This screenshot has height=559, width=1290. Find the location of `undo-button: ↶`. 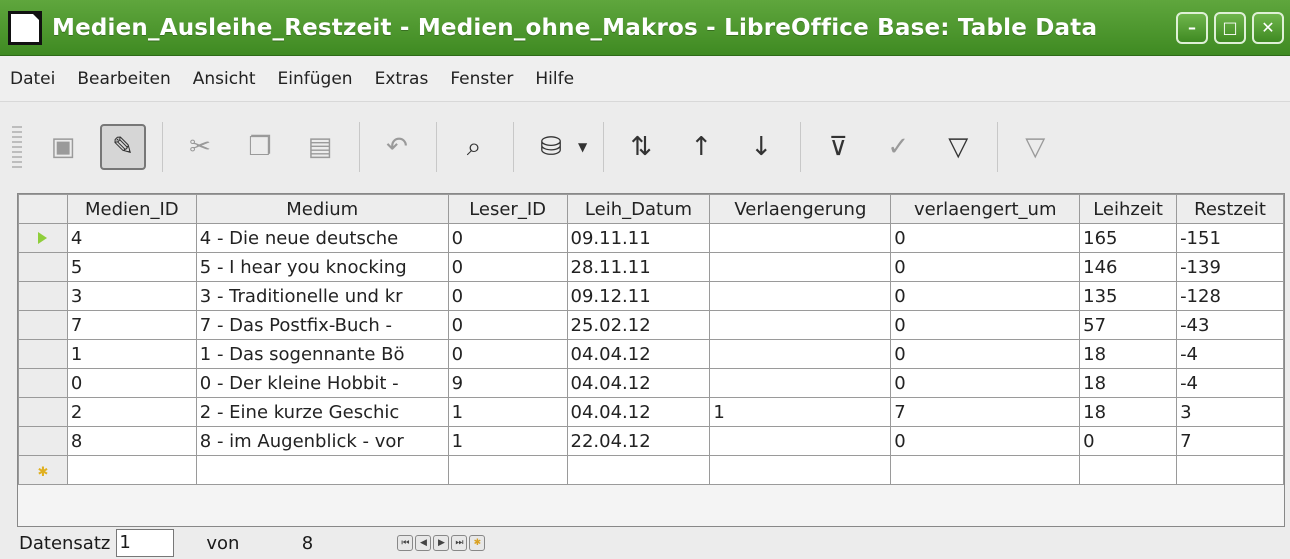

undo-button: ↶ is located at coordinates (397, 147).